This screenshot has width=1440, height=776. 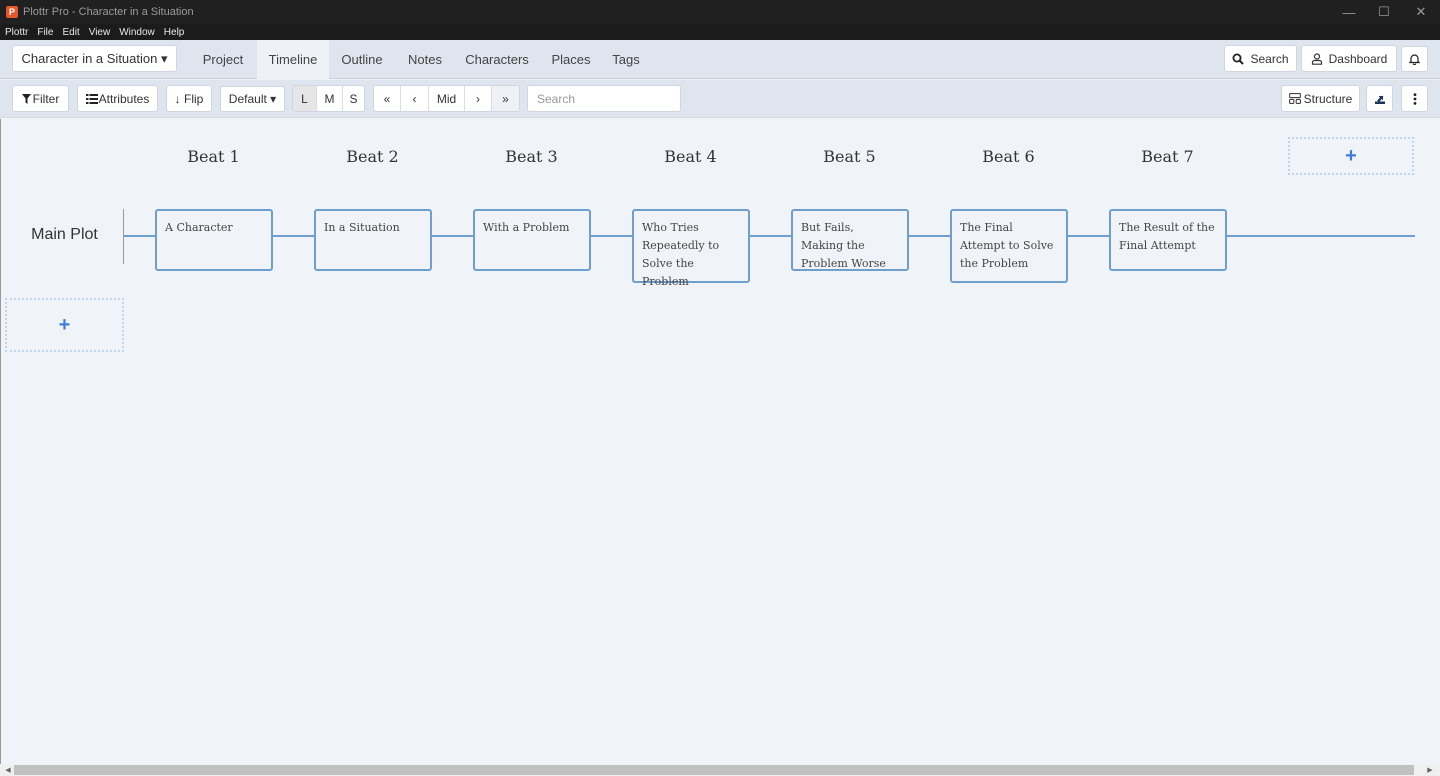 I want to click on search-button-label: Search, so click(x=1269, y=58).